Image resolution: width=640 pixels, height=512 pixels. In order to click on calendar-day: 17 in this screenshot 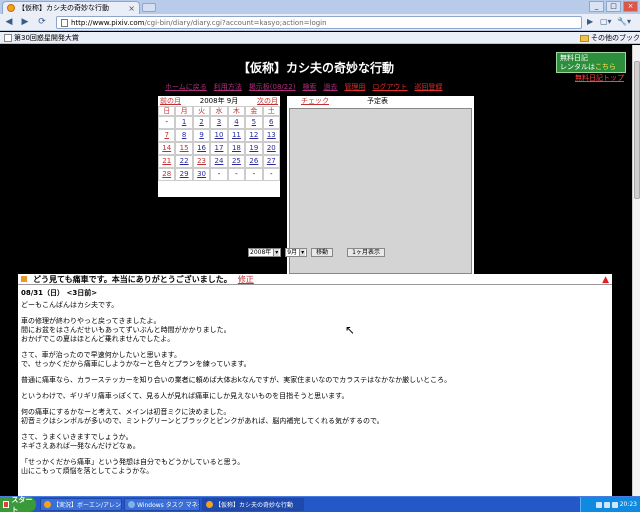, I will do `click(219, 148)`.